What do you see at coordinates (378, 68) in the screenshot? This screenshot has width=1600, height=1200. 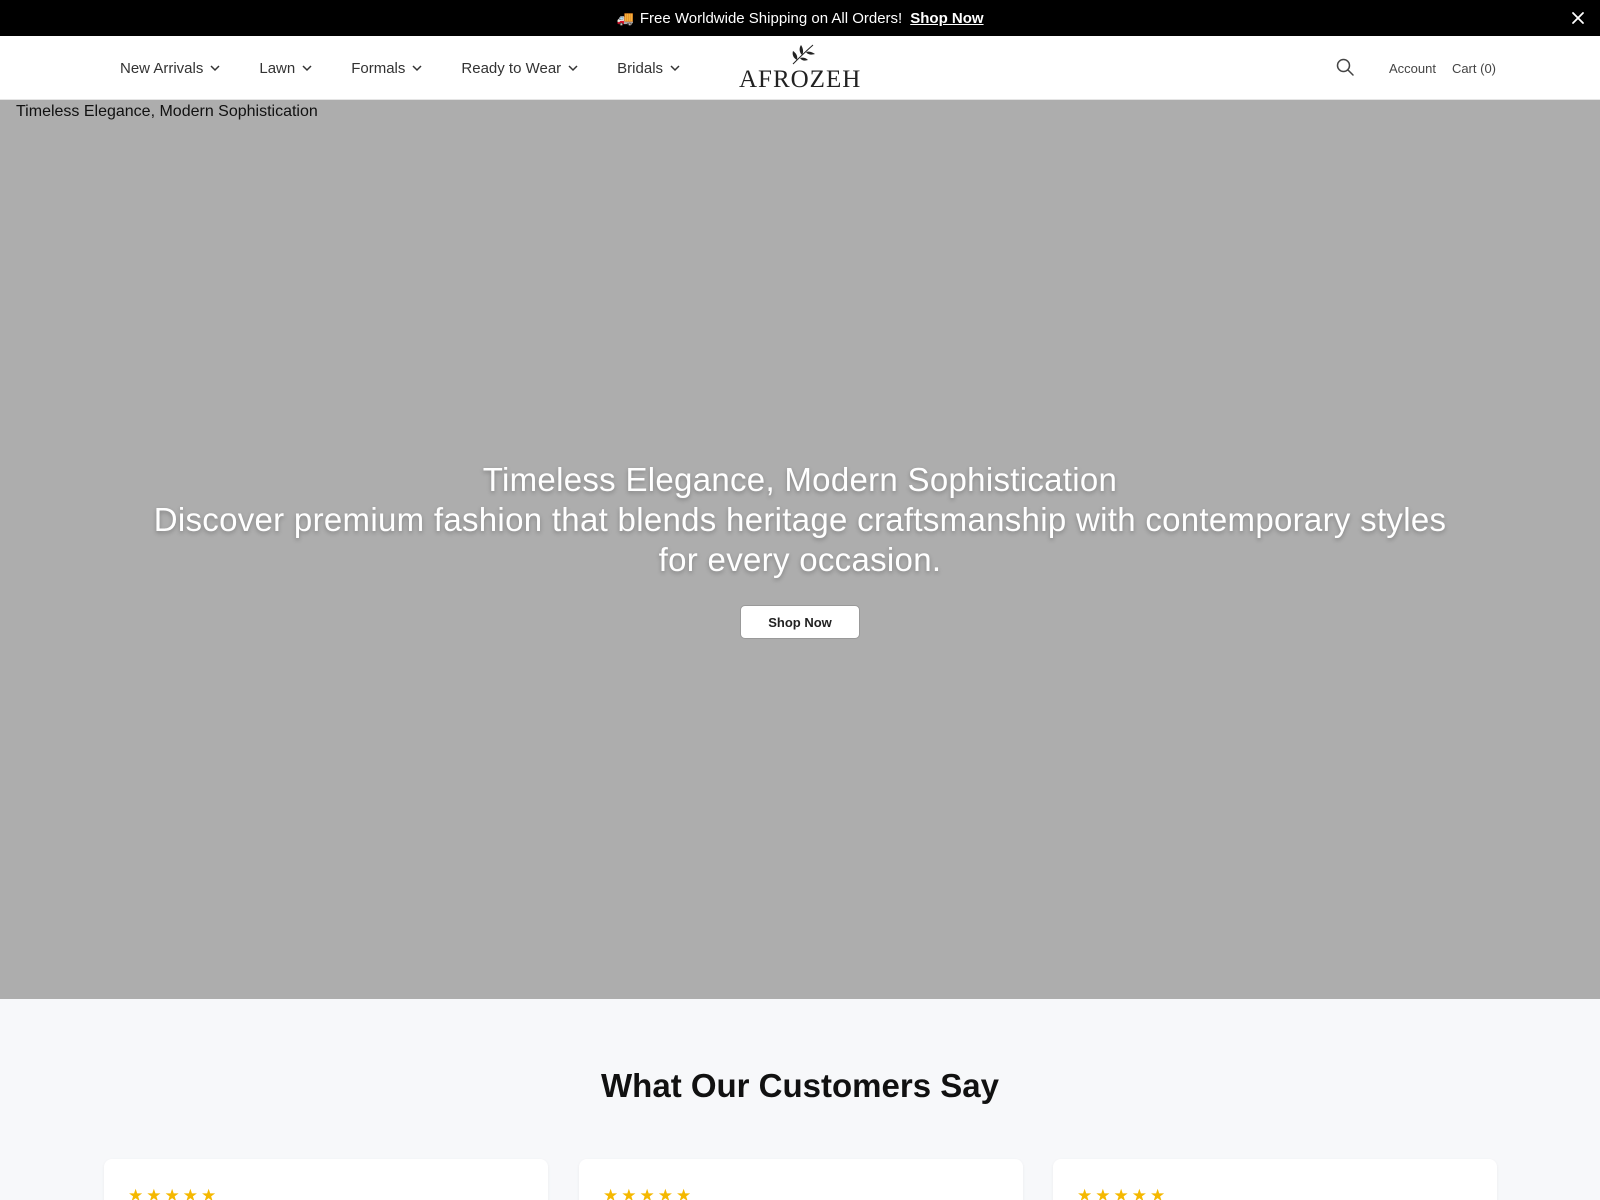 I see `nav-item-label: Formals` at bounding box center [378, 68].